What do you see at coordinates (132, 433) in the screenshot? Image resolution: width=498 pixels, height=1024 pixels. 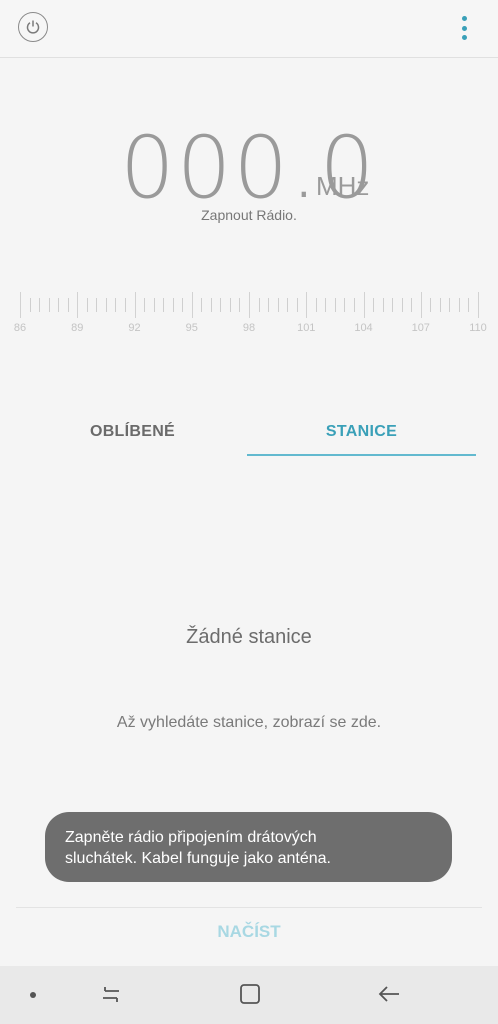 I see `tab-favorites: OBLÍBENÉ` at bounding box center [132, 433].